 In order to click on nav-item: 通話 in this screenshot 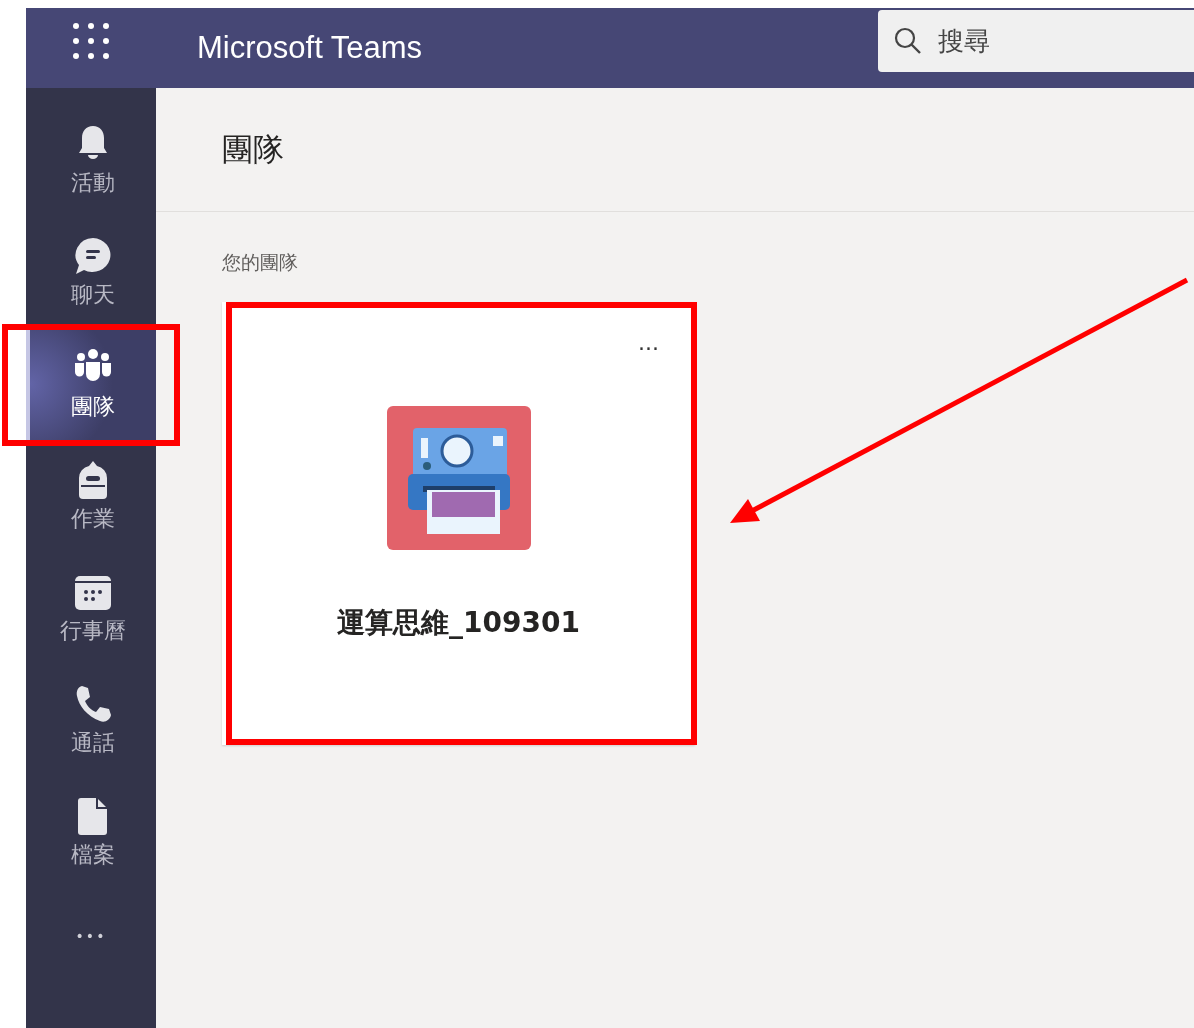, I will do `click(91, 720)`.